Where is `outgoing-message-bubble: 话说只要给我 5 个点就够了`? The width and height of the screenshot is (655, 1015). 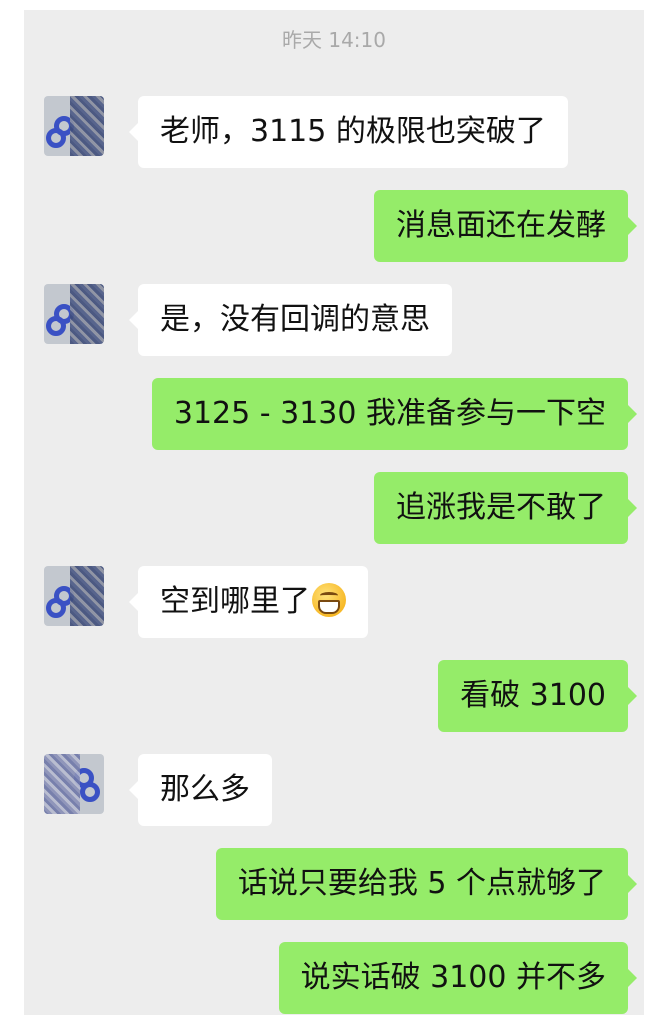 outgoing-message-bubble: 话说只要给我 5 个点就够了 is located at coordinates (426, 884).